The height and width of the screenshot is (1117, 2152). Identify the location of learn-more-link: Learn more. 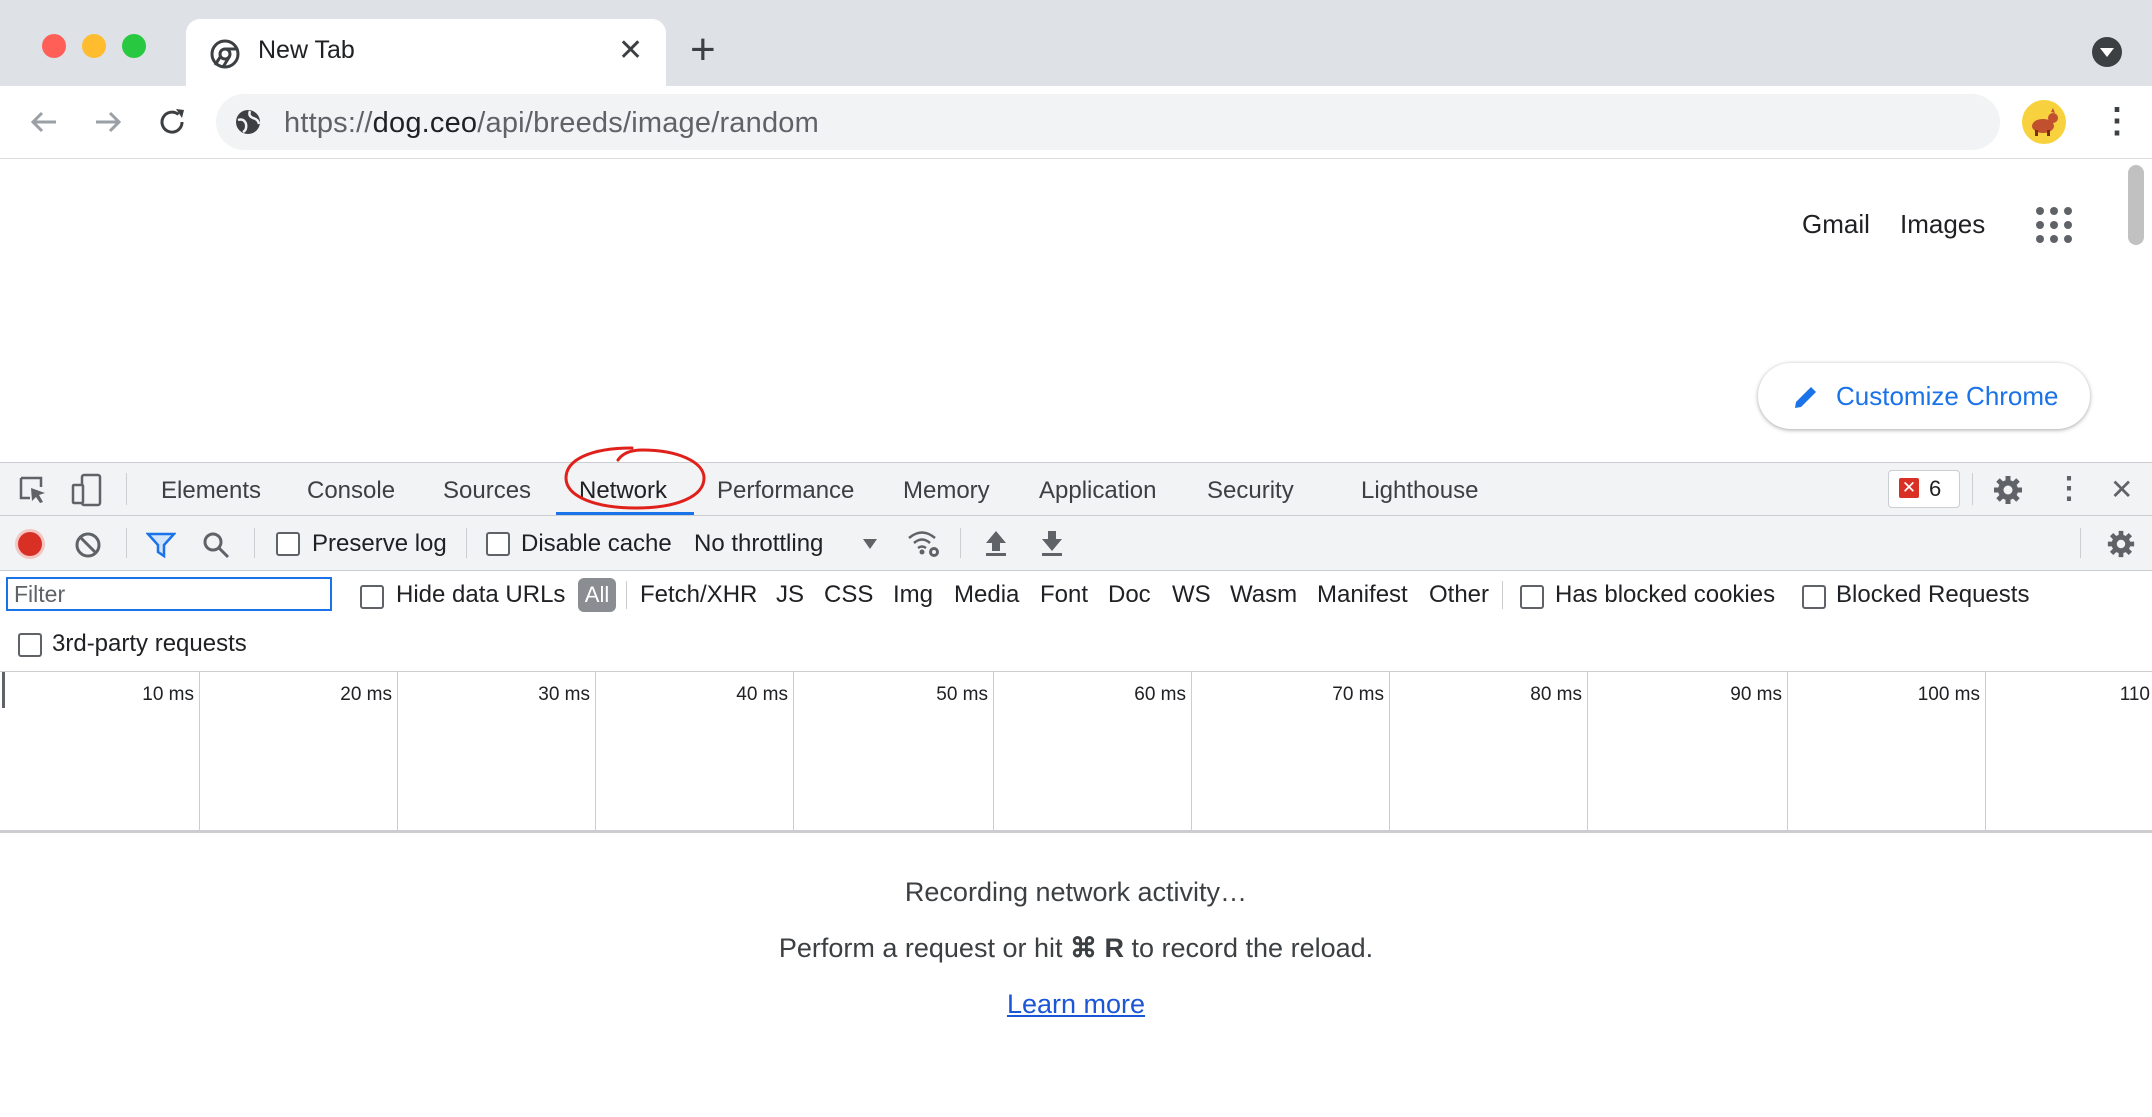
(1076, 1004).